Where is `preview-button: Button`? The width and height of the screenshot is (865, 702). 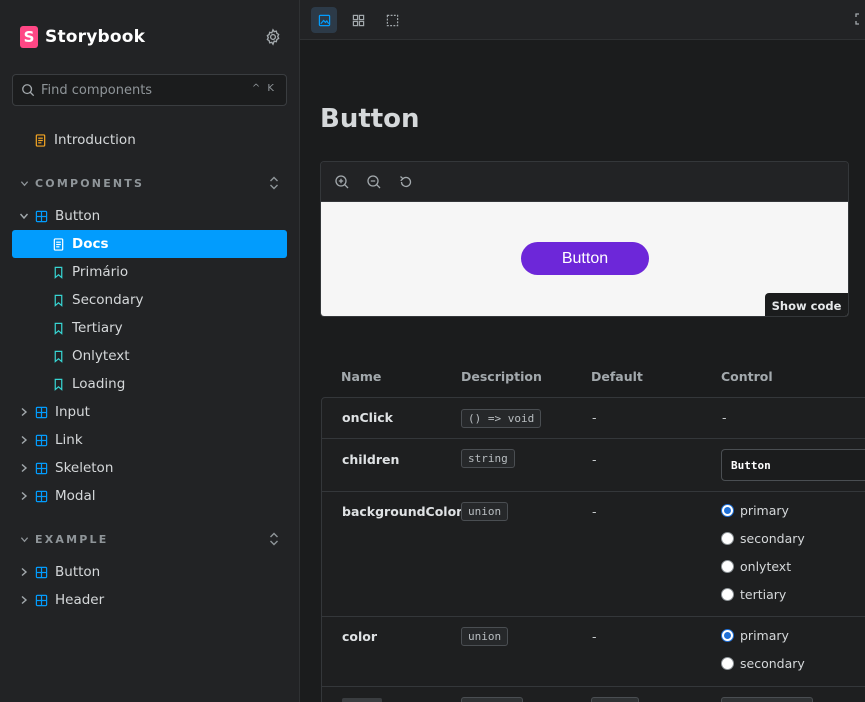 preview-button: Button is located at coordinates (585, 258).